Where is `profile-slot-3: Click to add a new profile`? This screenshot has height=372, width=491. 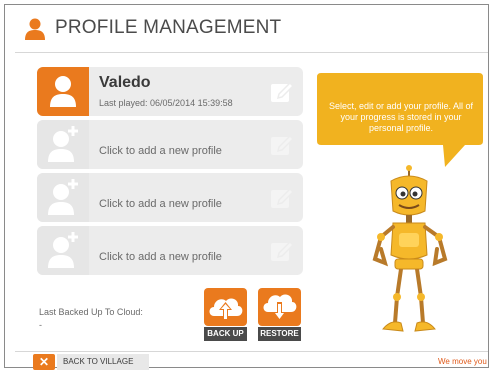 profile-slot-3: Click to add a new profile is located at coordinates (170, 197).